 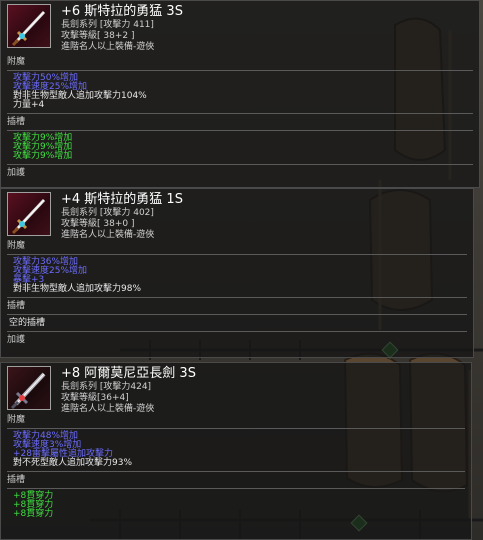 I want to click on weapon-type: 長劍系列 [攻擊力 402], so click(x=107, y=213).